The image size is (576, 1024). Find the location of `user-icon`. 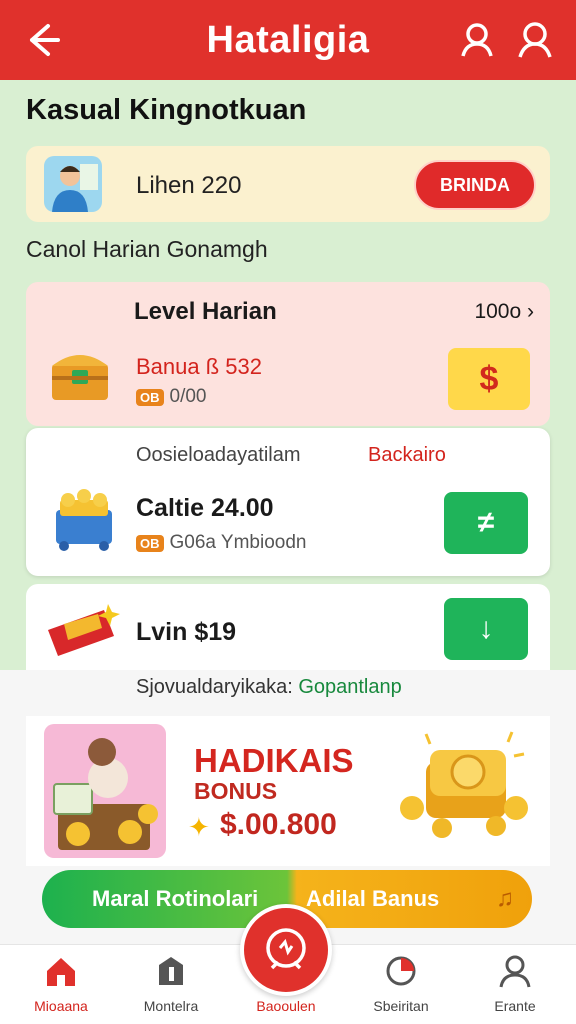

user-icon is located at coordinates (477, 40).